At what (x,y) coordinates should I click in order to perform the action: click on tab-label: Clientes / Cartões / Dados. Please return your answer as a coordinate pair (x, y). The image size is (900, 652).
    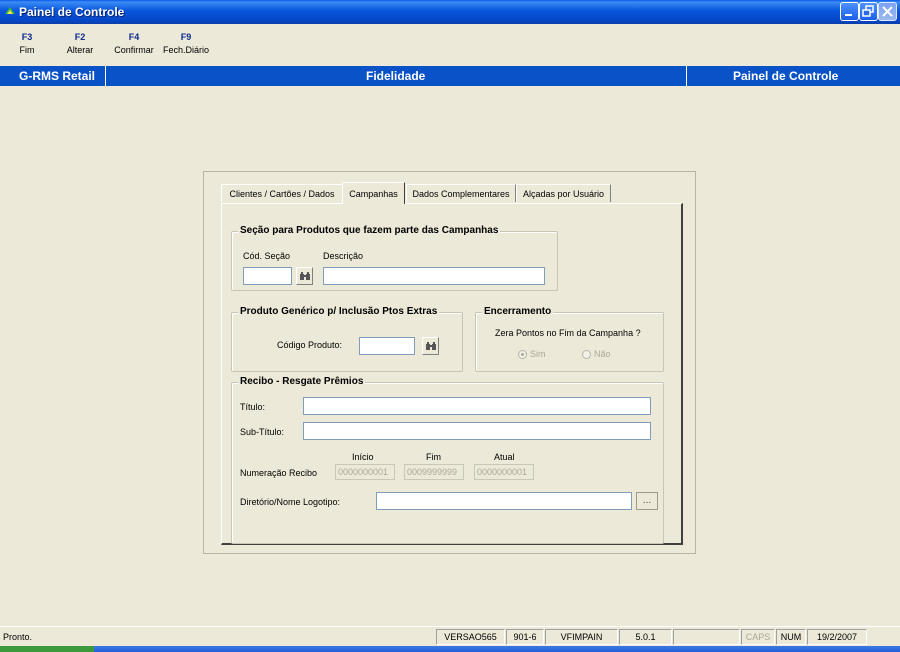
    Looking at the image, I should click on (282, 194).